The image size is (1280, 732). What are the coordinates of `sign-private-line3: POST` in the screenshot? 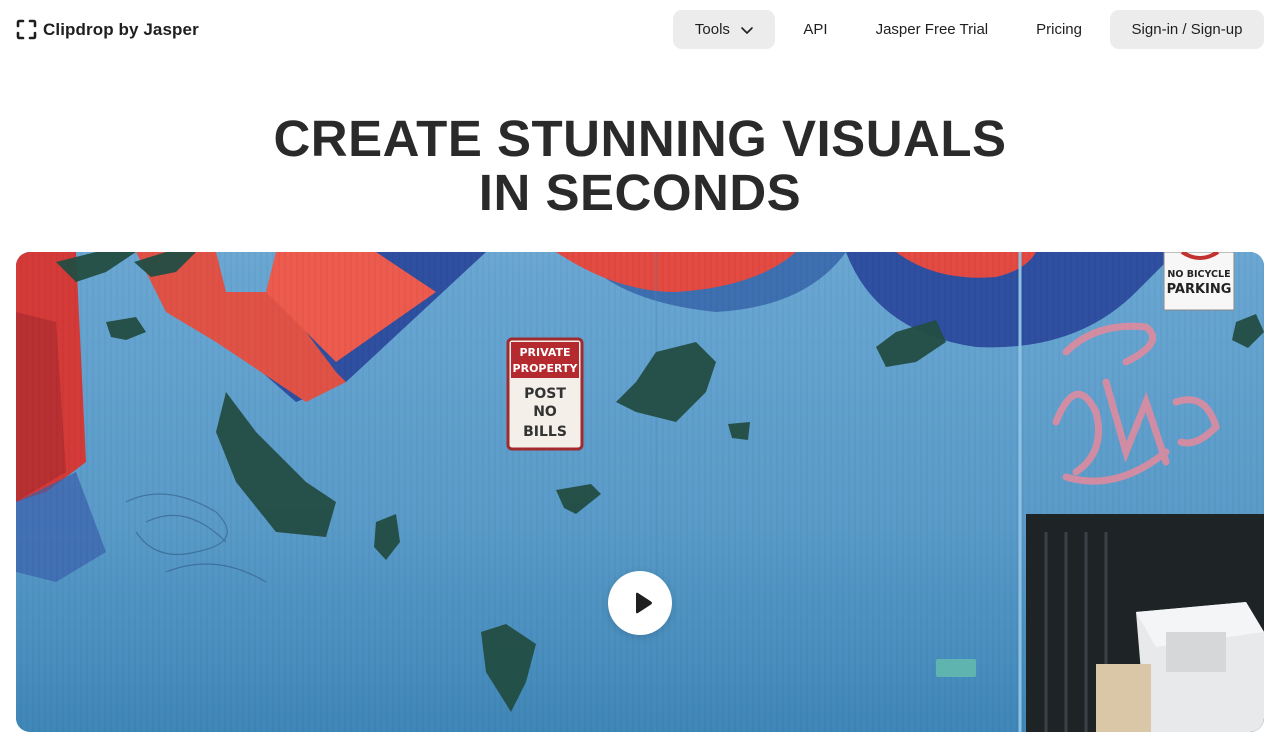 It's located at (545, 394).